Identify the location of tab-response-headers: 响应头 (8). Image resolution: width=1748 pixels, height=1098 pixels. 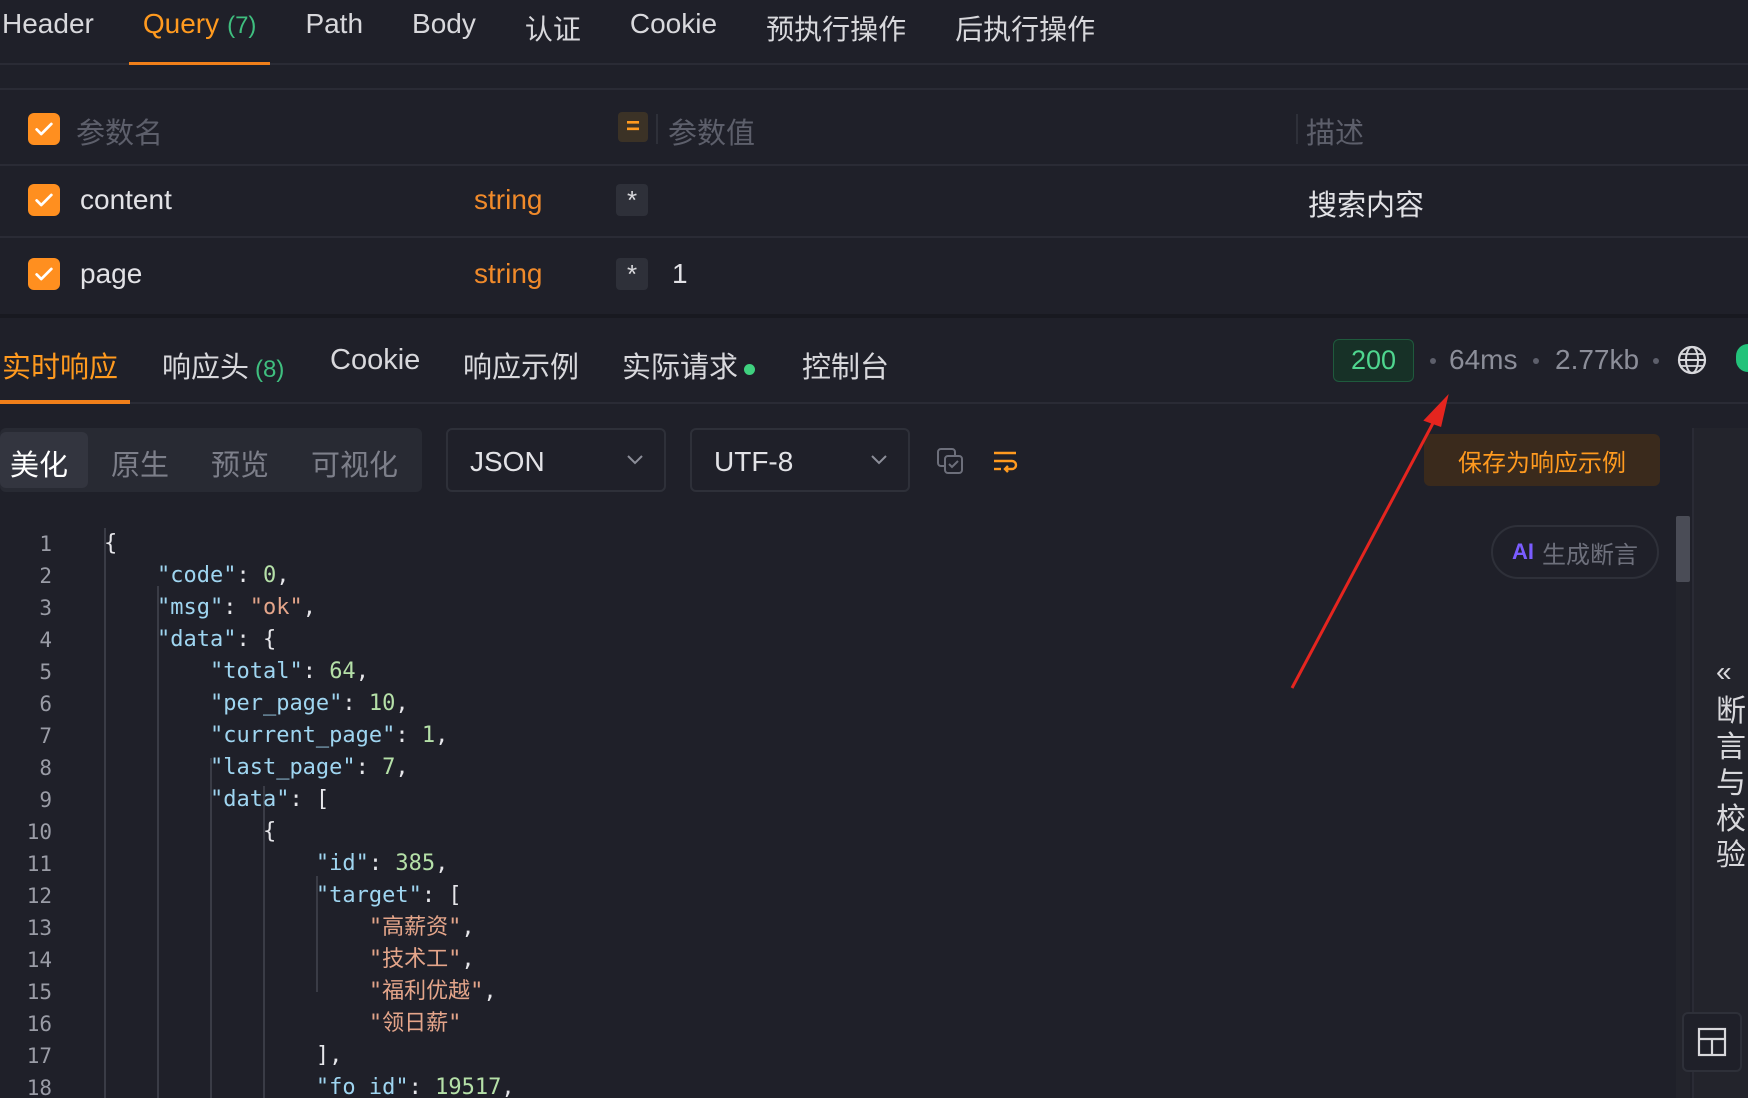
(223, 365).